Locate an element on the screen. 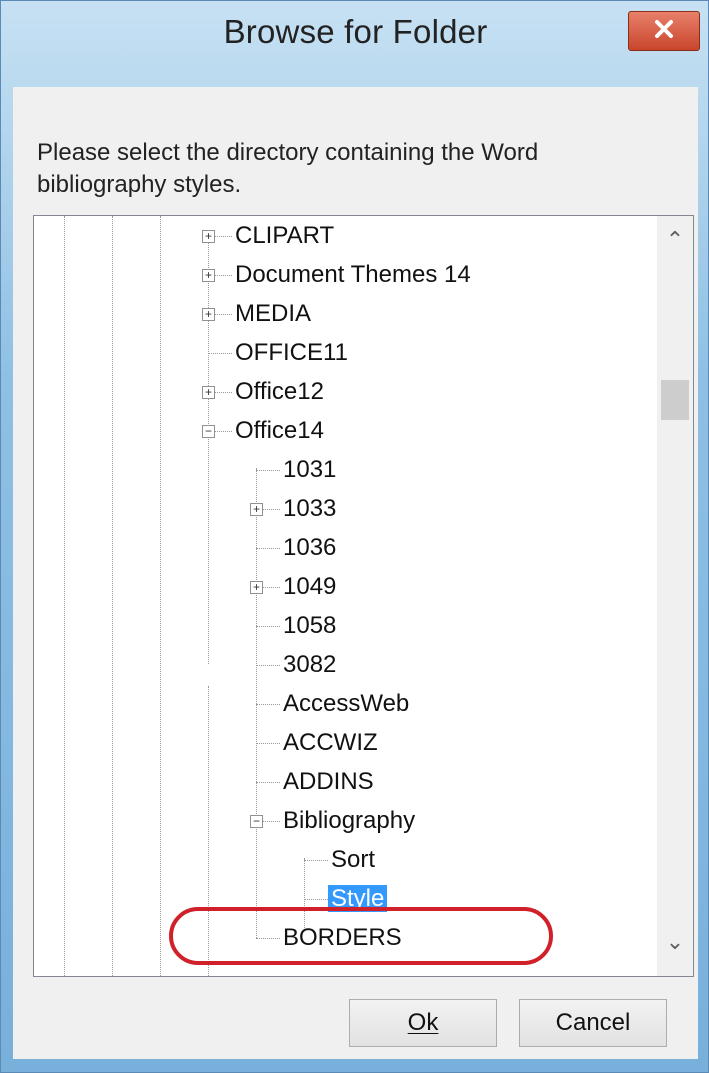 This screenshot has height=1073, width=709. close-button is located at coordinates (664, 31).